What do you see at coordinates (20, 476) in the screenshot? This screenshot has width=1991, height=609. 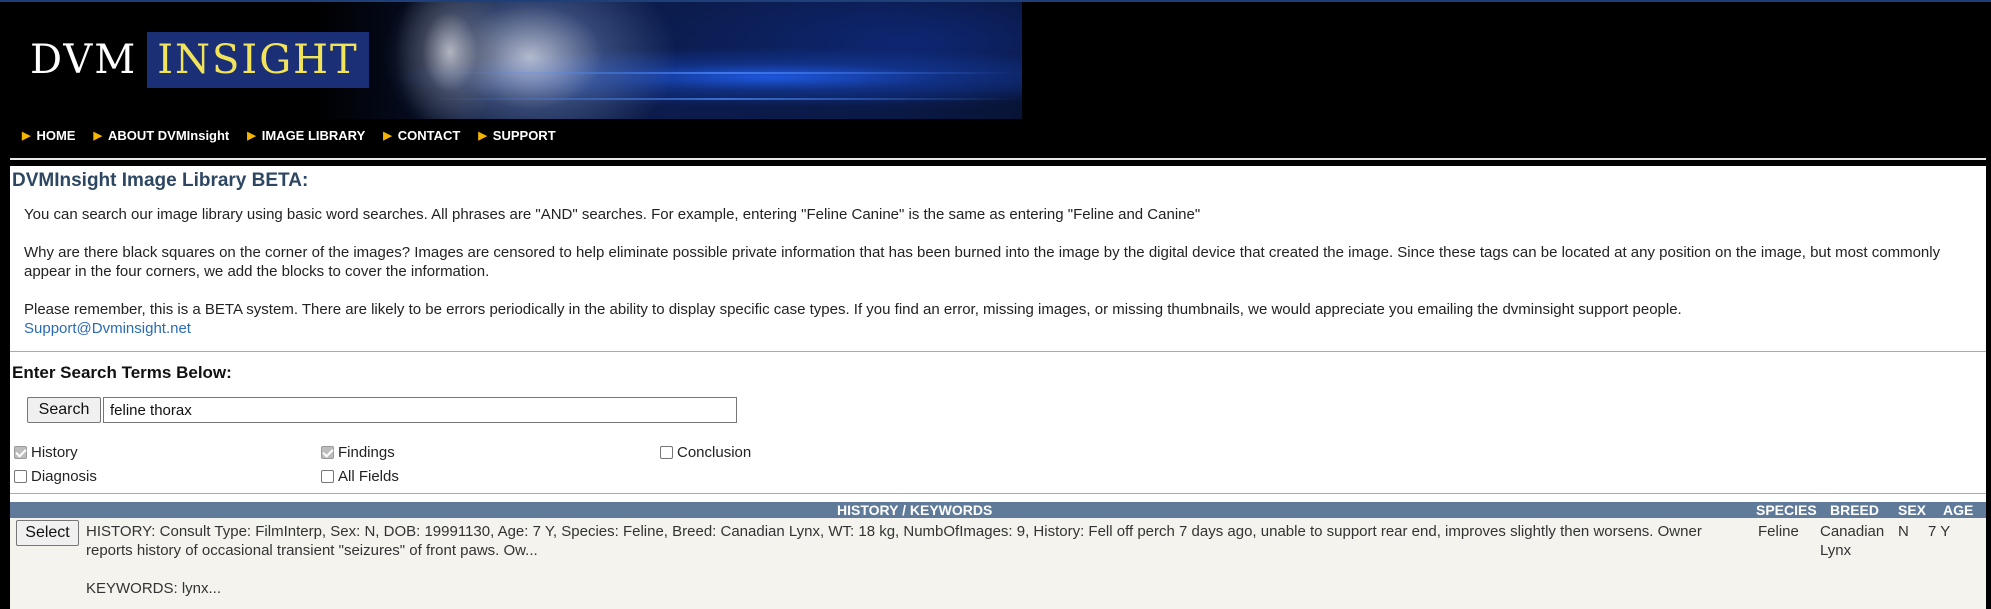 I see `diagnosis-checkbox` at bounding box center [20, 476].